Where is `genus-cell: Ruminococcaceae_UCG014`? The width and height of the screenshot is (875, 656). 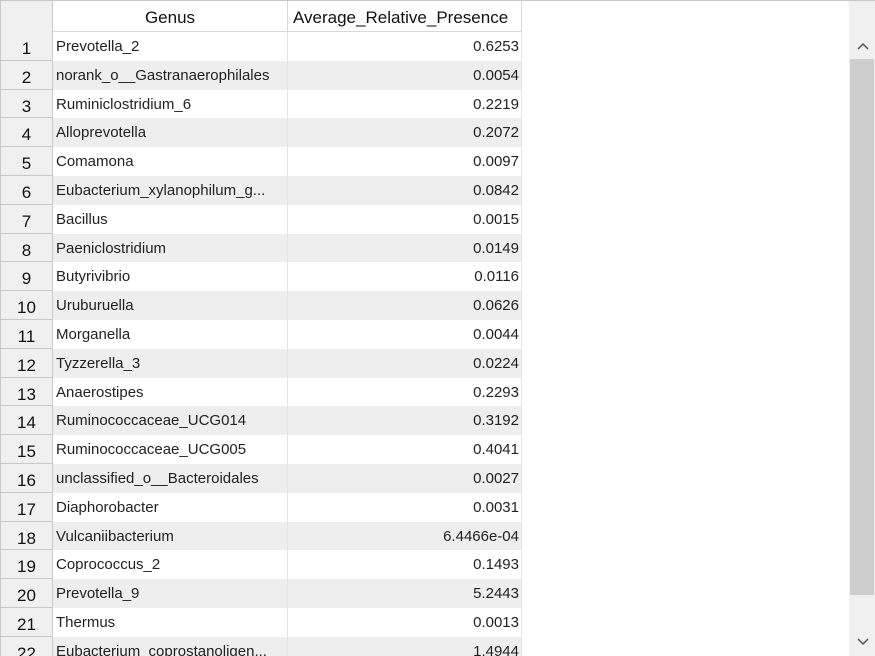
genus-cell: Ruminococcaceae_UCG014 is located at coordinates (170, 421).